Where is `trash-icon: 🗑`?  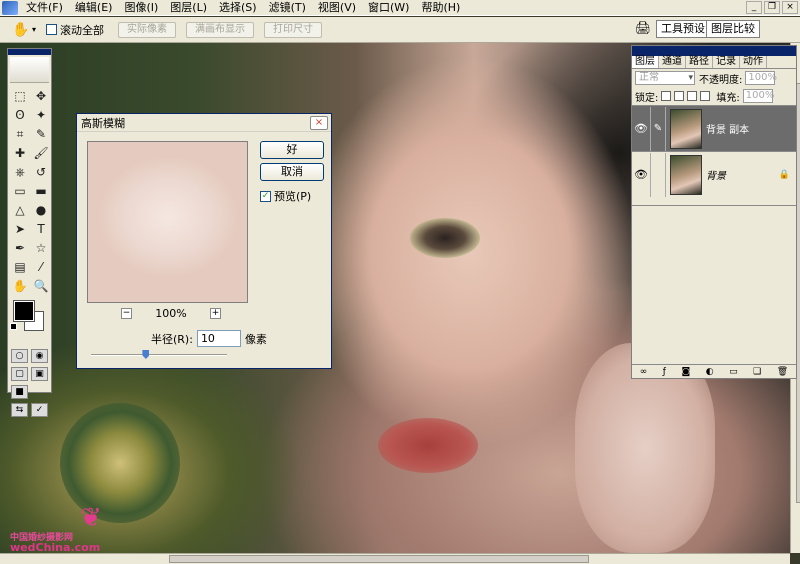 trash-icon: 🗑 is located at coordinates (782, 372).